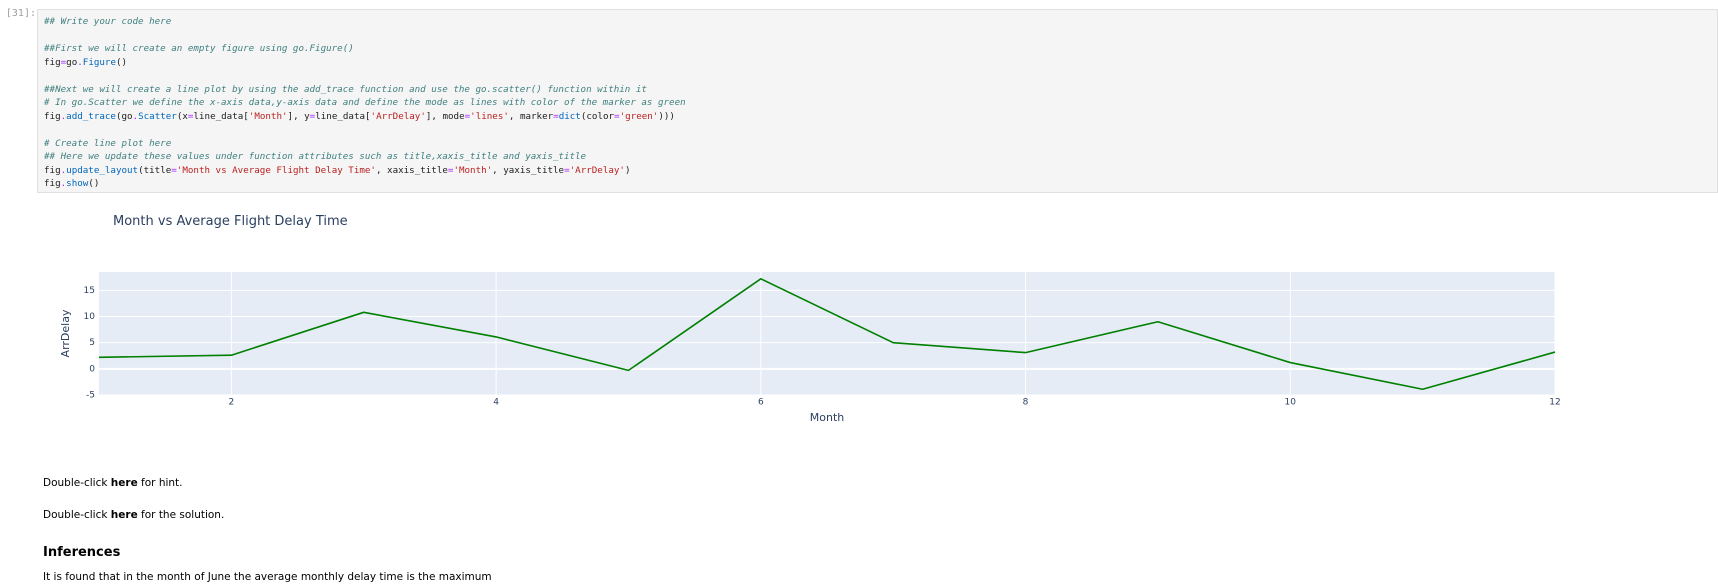 This screenshot has width=1718, height=587. What do you see at coordinates (124, 483) in the screenshot?
I see `hint-link: here` at bounding box center [124, 483].